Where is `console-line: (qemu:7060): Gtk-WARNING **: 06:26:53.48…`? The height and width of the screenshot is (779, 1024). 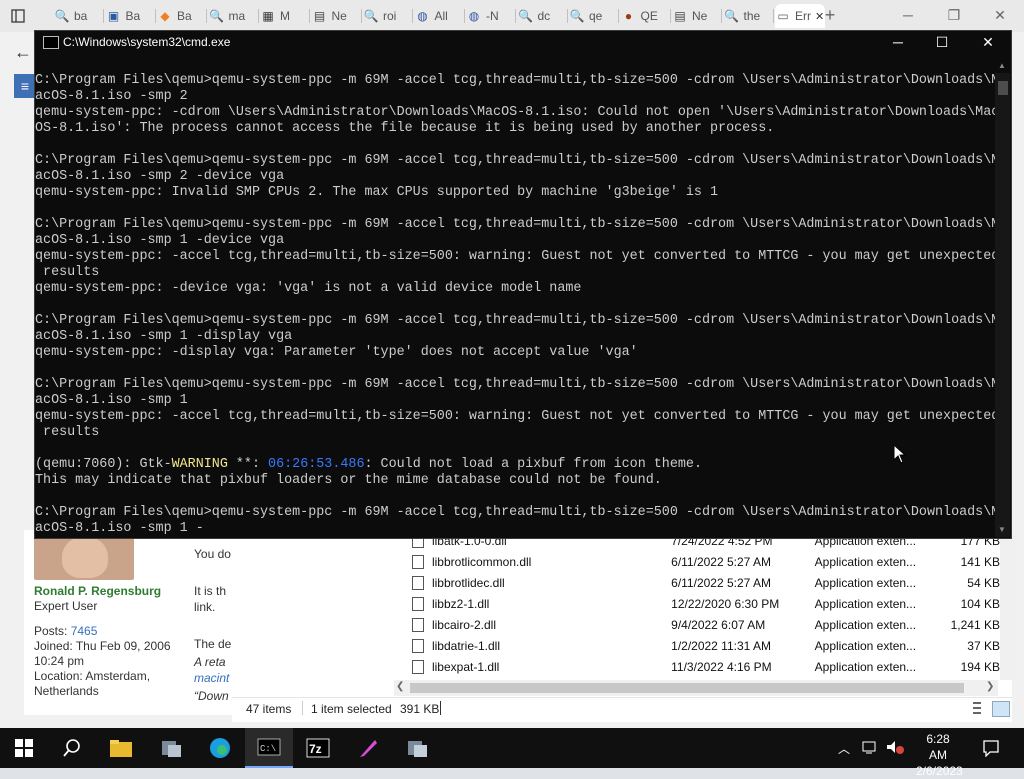
console-line: (qemu:7060): Gtk-WARNING **: 06:26:53.48… is located at coordinates (515, 465).